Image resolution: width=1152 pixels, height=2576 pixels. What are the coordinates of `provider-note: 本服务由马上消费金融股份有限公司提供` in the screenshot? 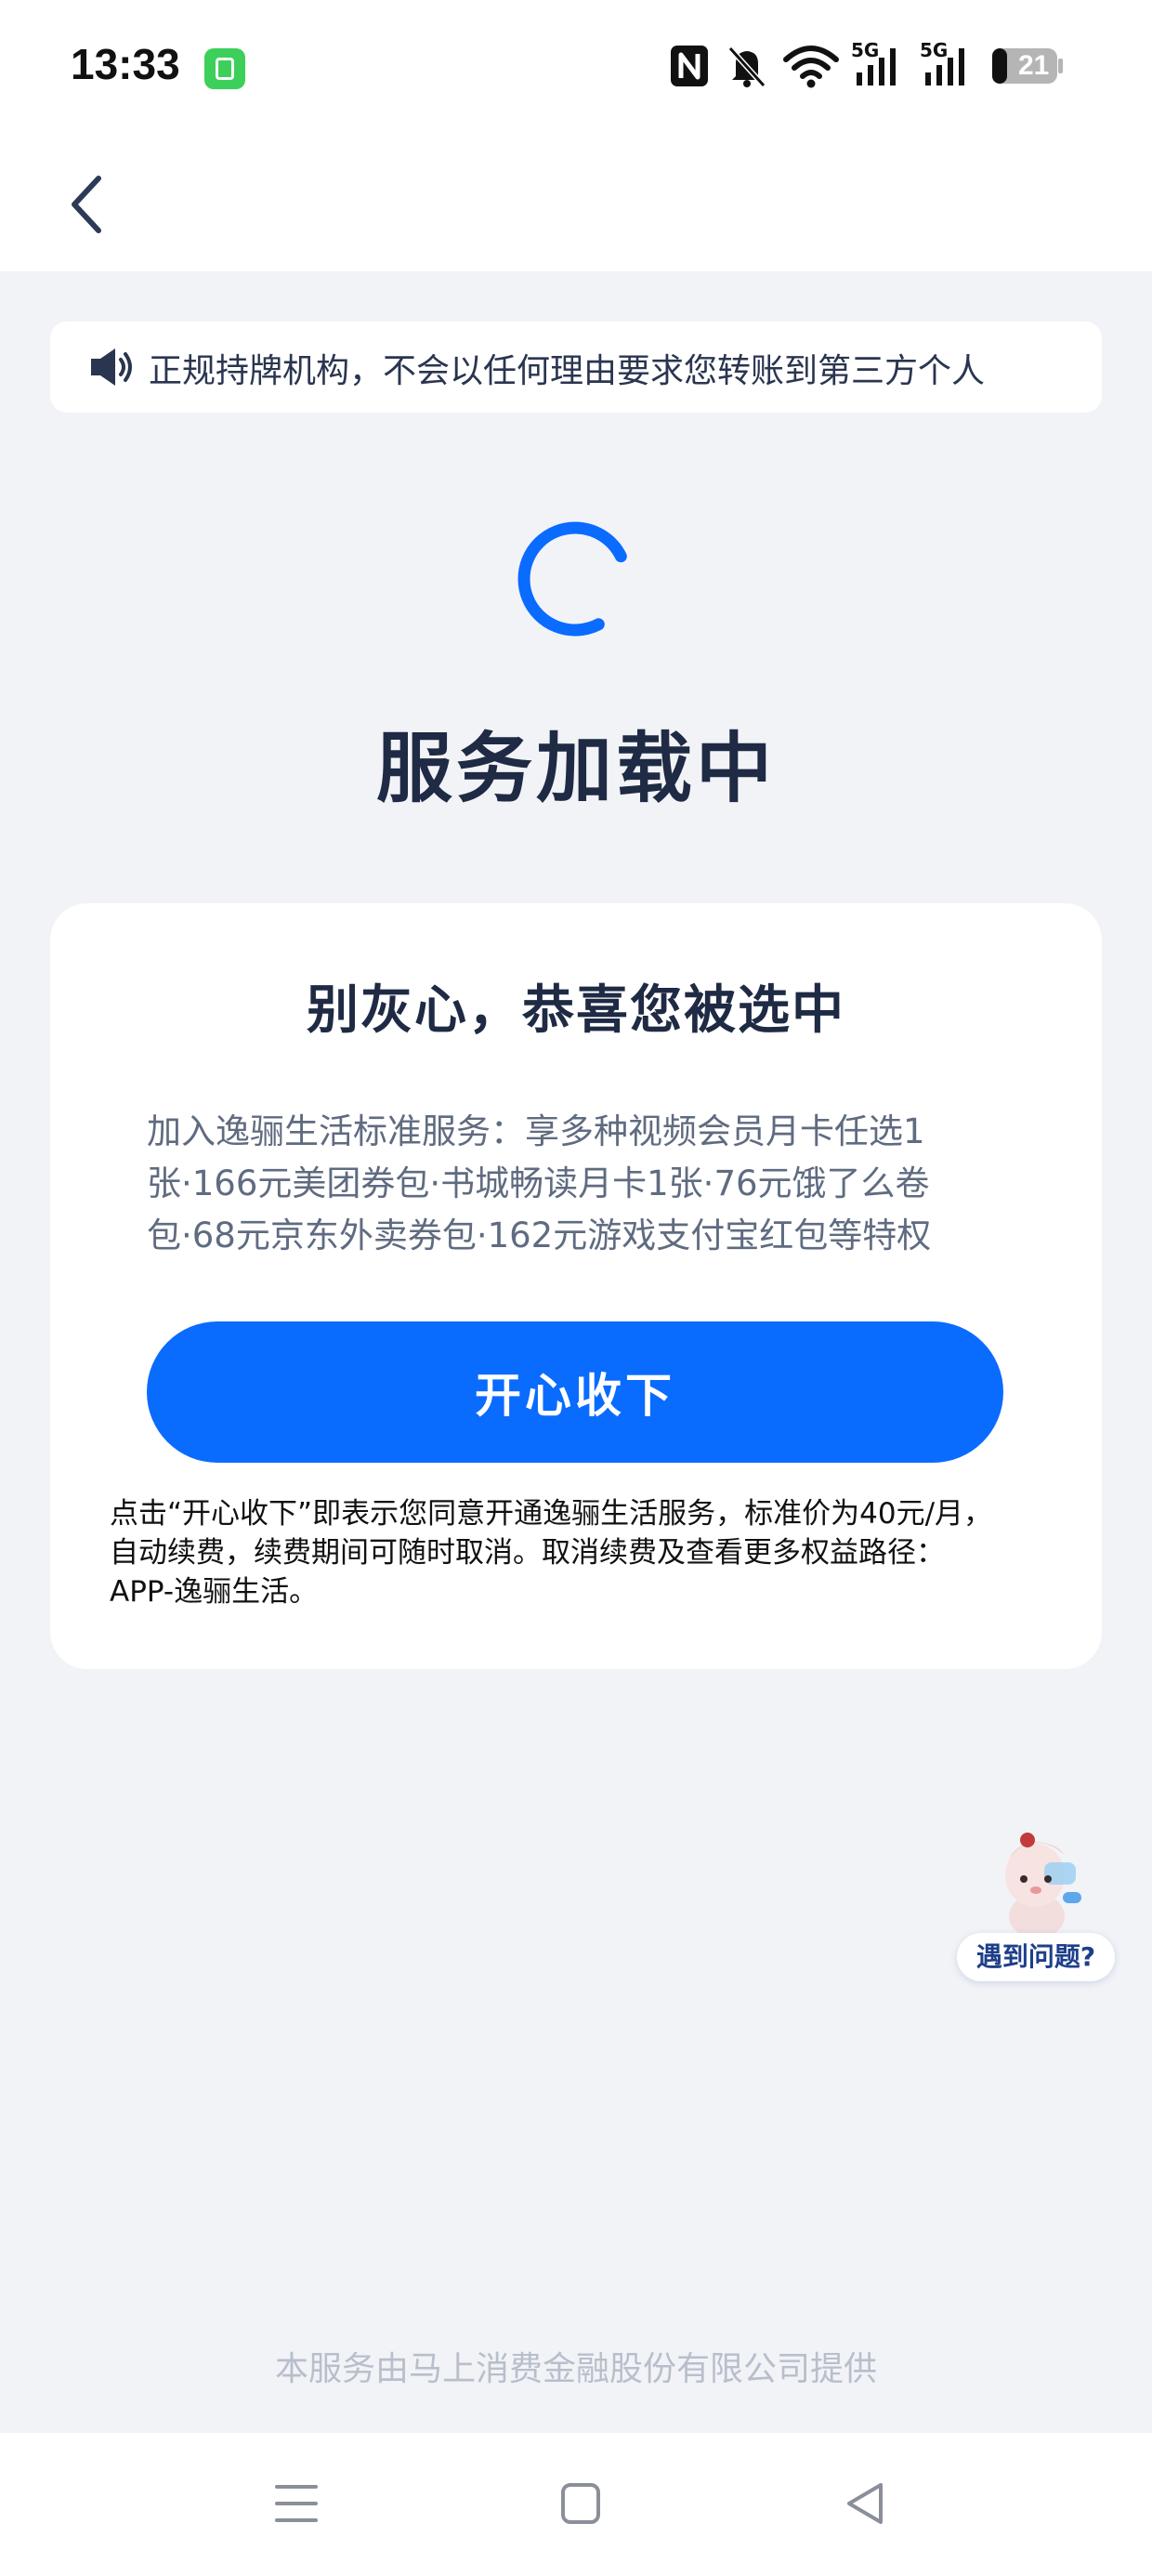 It's located at (575, 2369).